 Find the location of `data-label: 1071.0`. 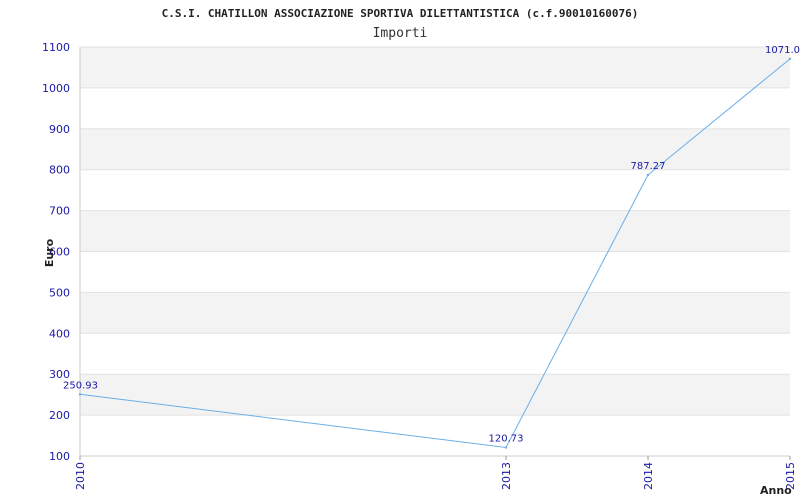

data-label: 1071.0 is located at coordinates (782, 50).